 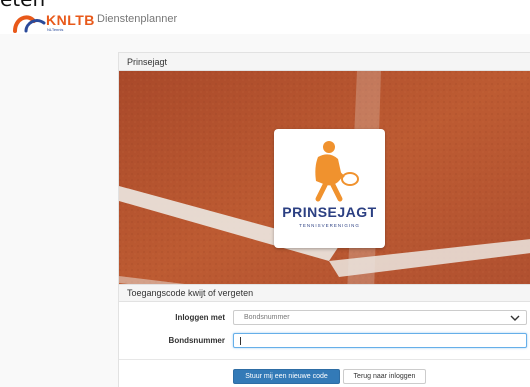 I want to click on chevron-down-icon, so click(x=515, y=318).